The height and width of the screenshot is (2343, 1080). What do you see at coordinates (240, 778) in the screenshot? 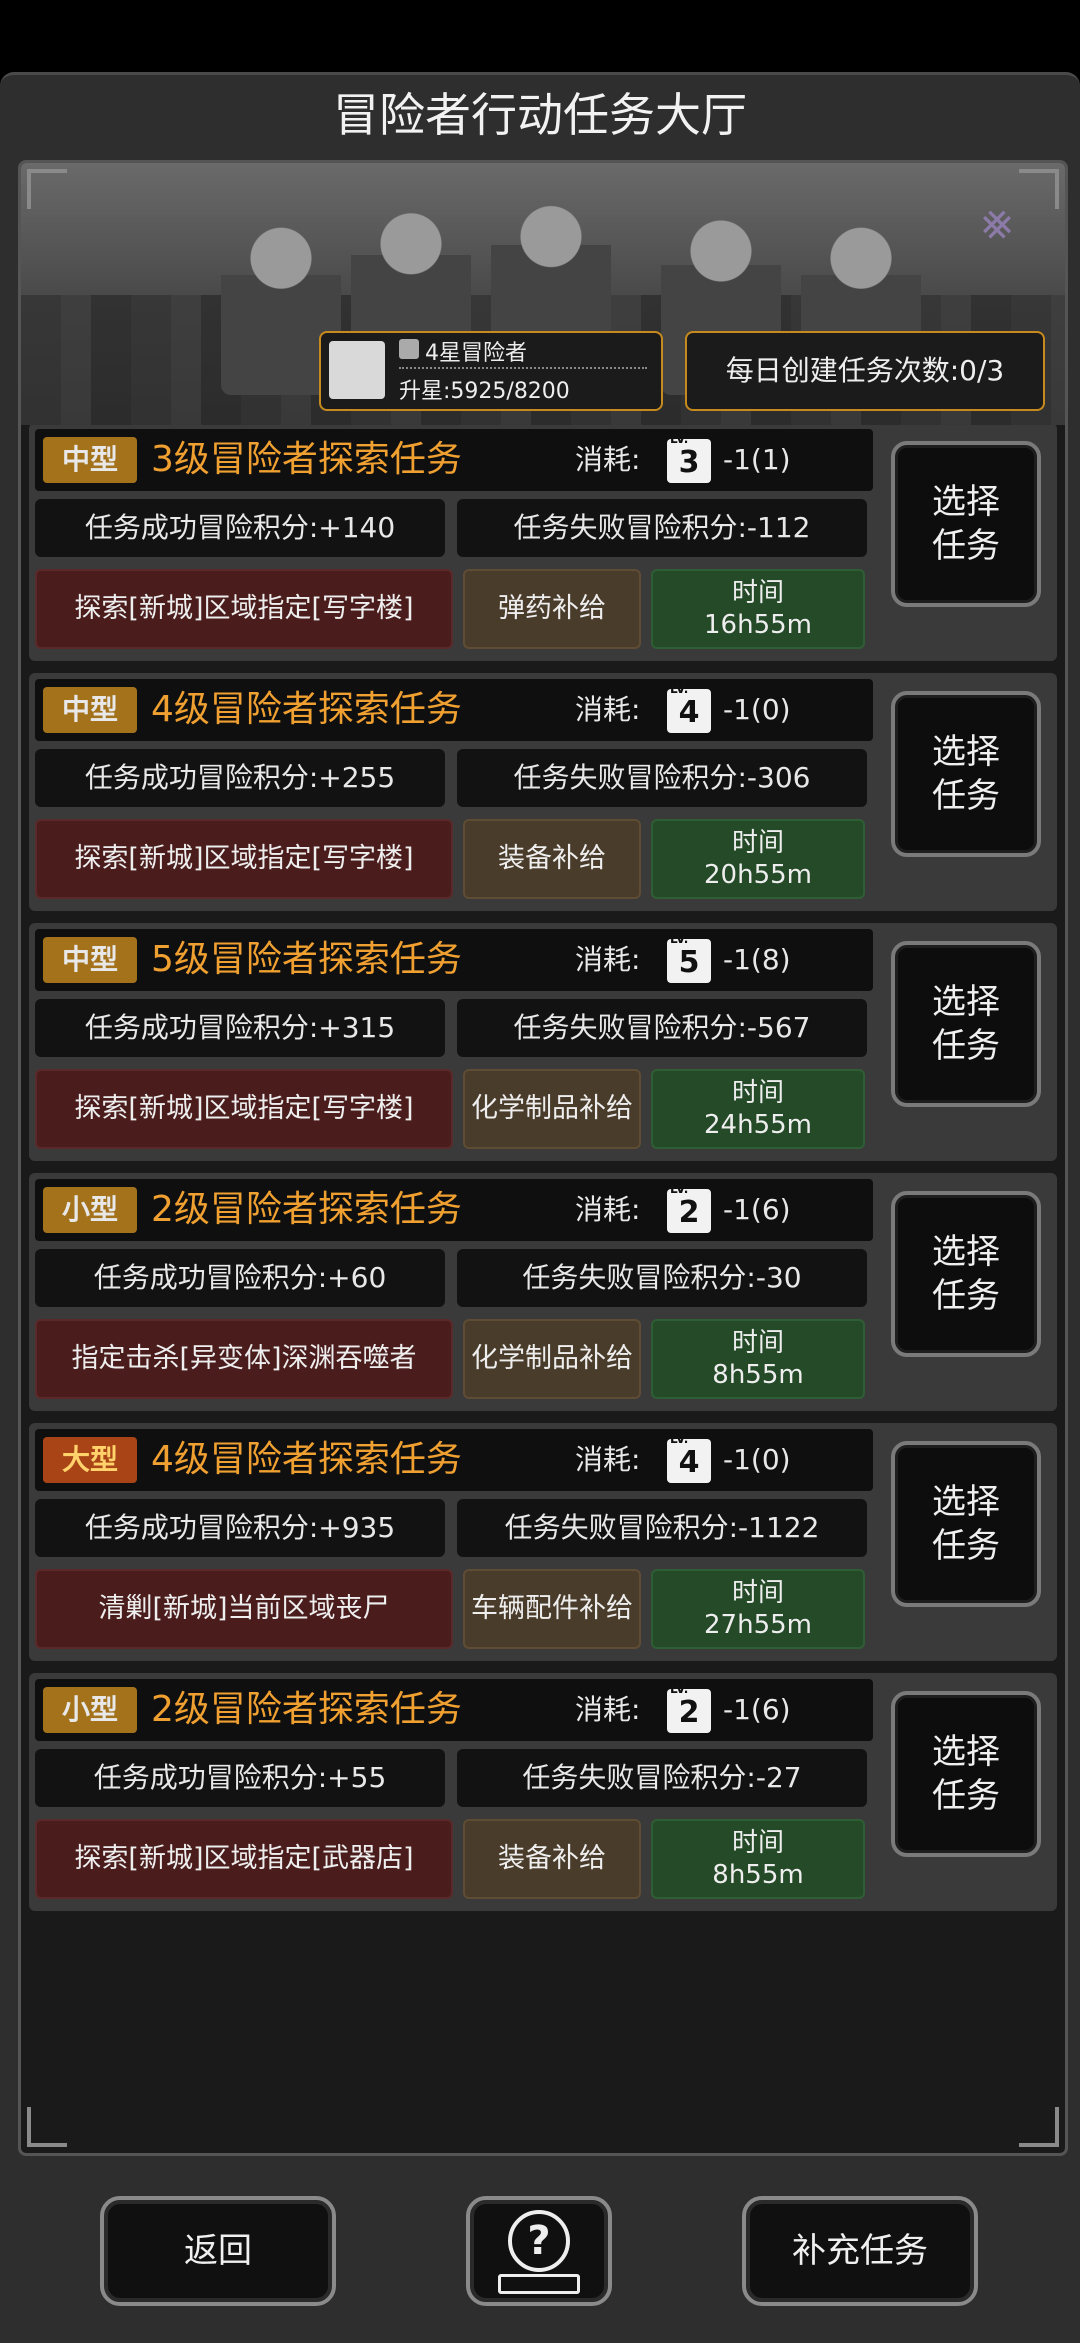
I see `success-points: 任务成功冒险积分:+255` at bounding box center [240, 778].